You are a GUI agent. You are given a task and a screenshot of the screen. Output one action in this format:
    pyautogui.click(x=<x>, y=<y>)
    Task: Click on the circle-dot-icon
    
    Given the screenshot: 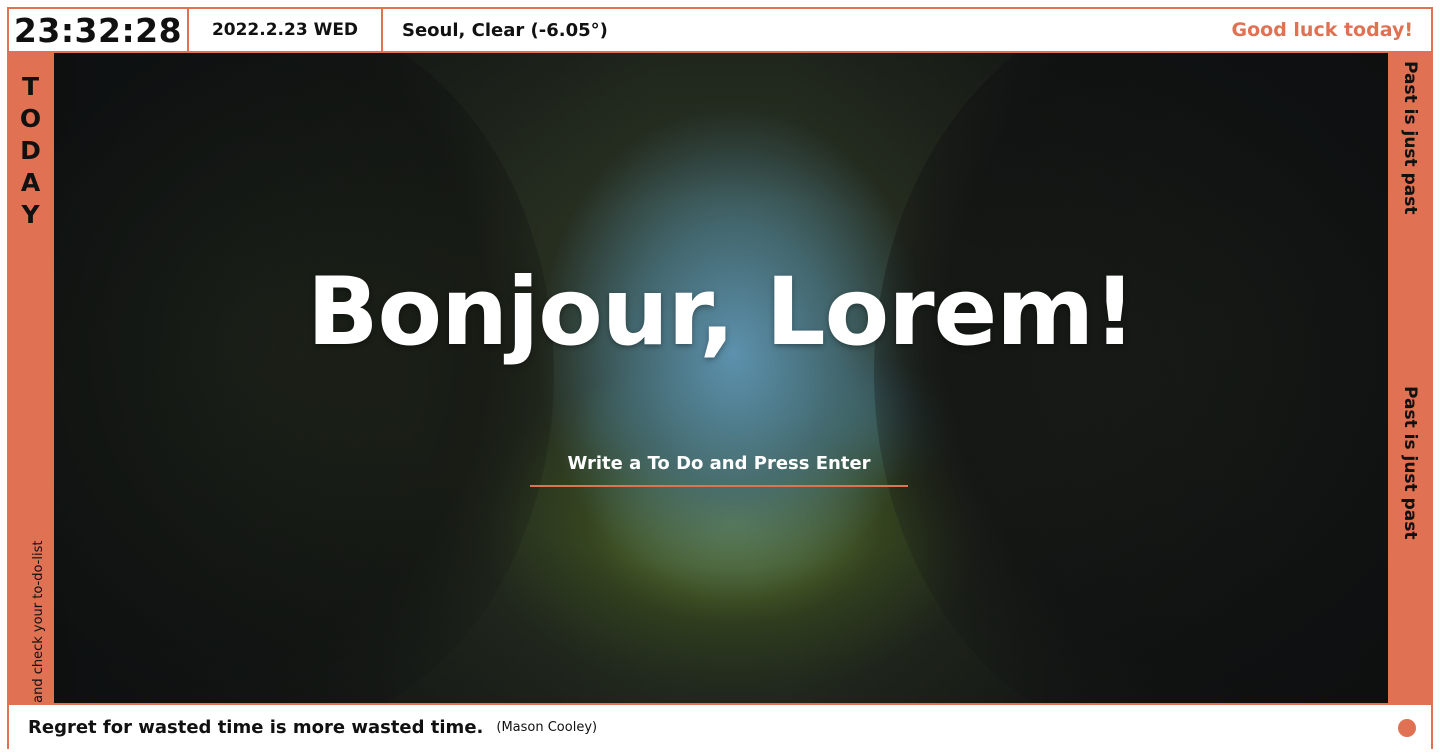 What is the action you would take?
    pyautogui.click(x=1407, y=728)
    